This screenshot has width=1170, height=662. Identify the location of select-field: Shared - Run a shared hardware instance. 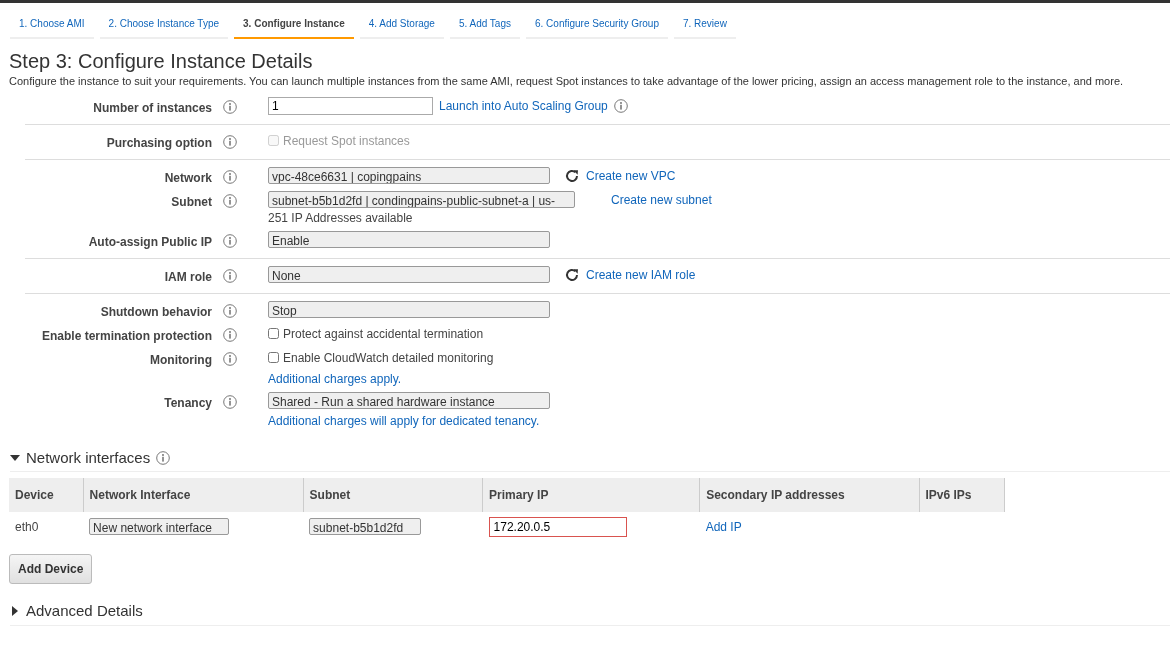
(409, 400).